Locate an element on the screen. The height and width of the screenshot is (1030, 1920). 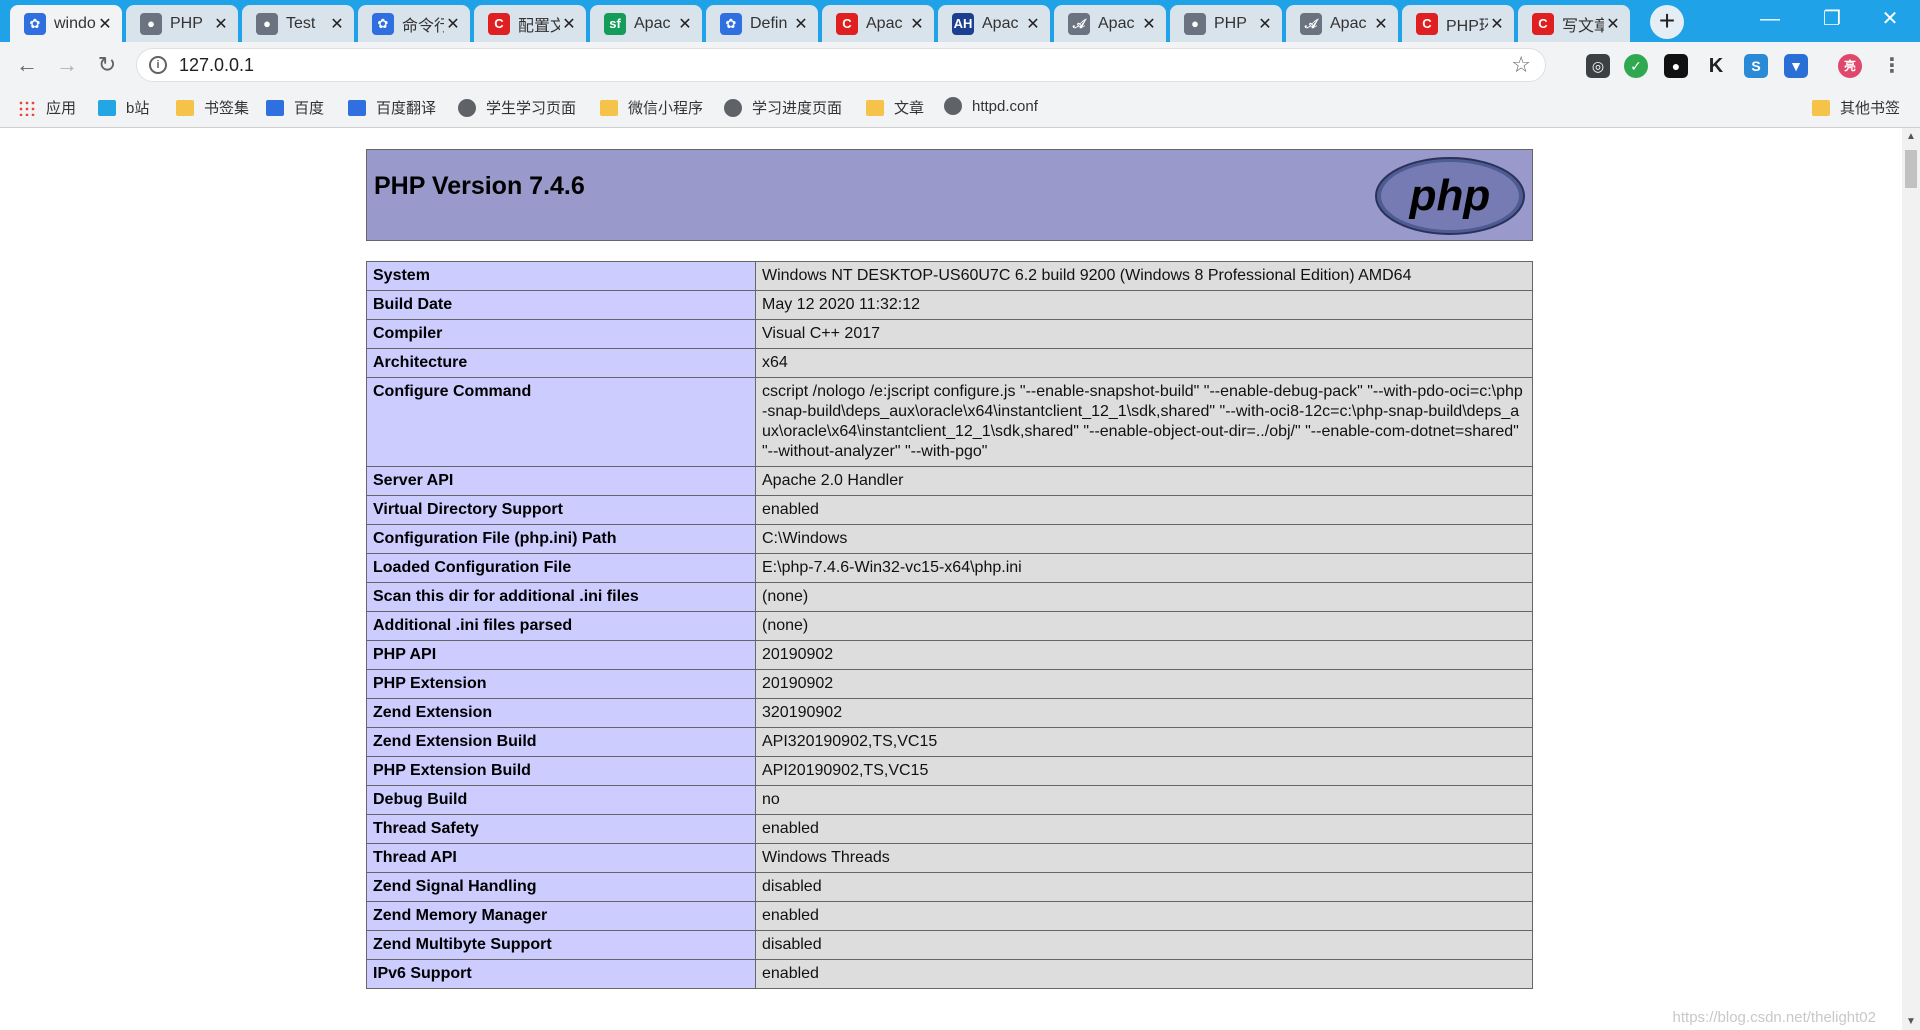
php-logo-text: php is located at coordinates (1450, 195).